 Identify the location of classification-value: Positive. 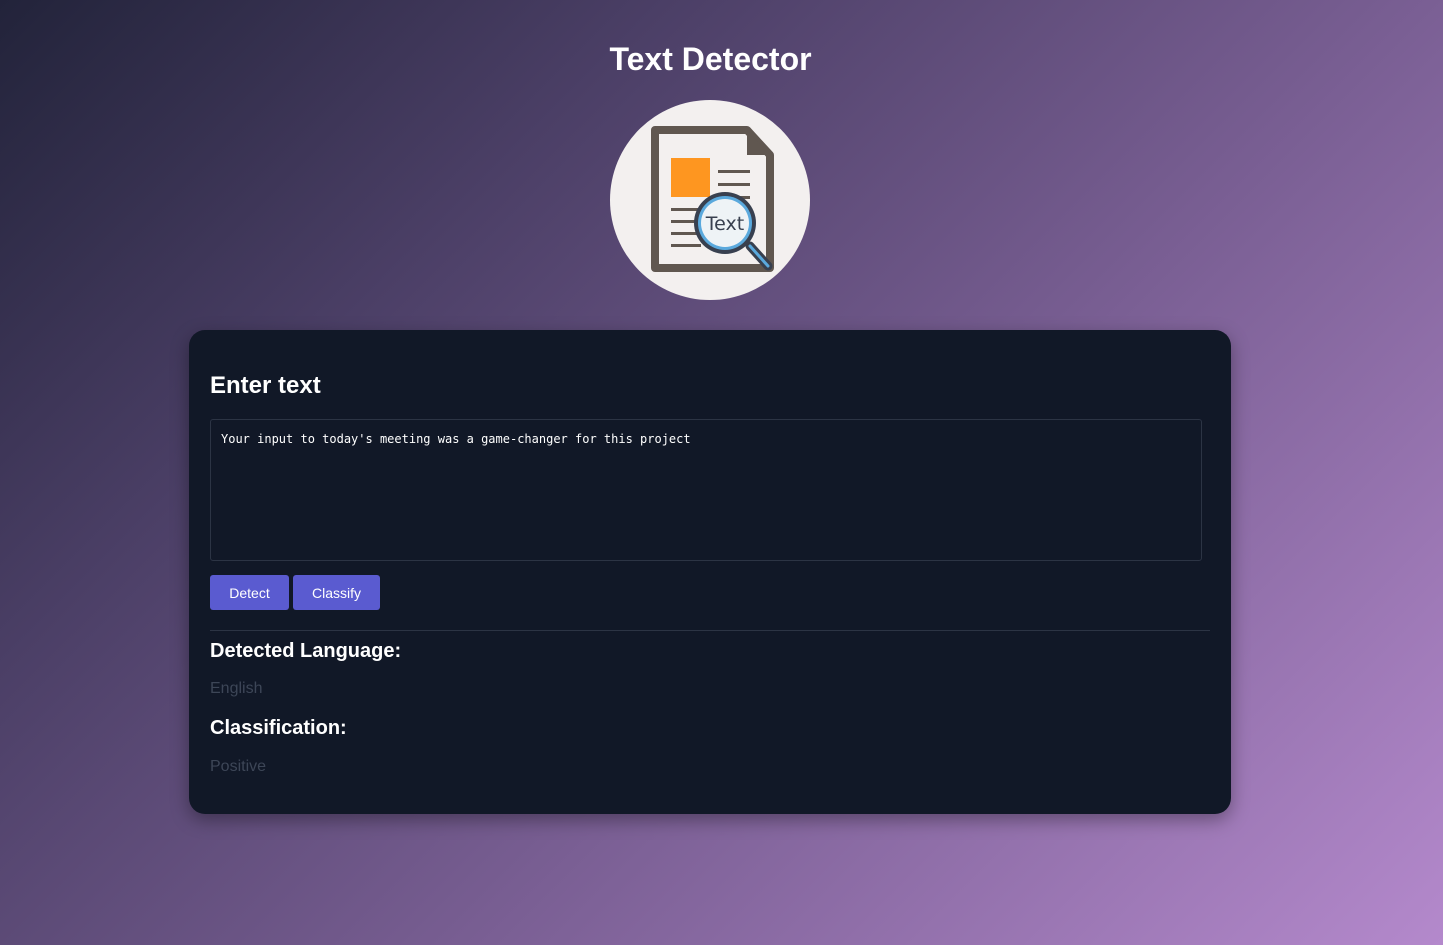
(238, 766).